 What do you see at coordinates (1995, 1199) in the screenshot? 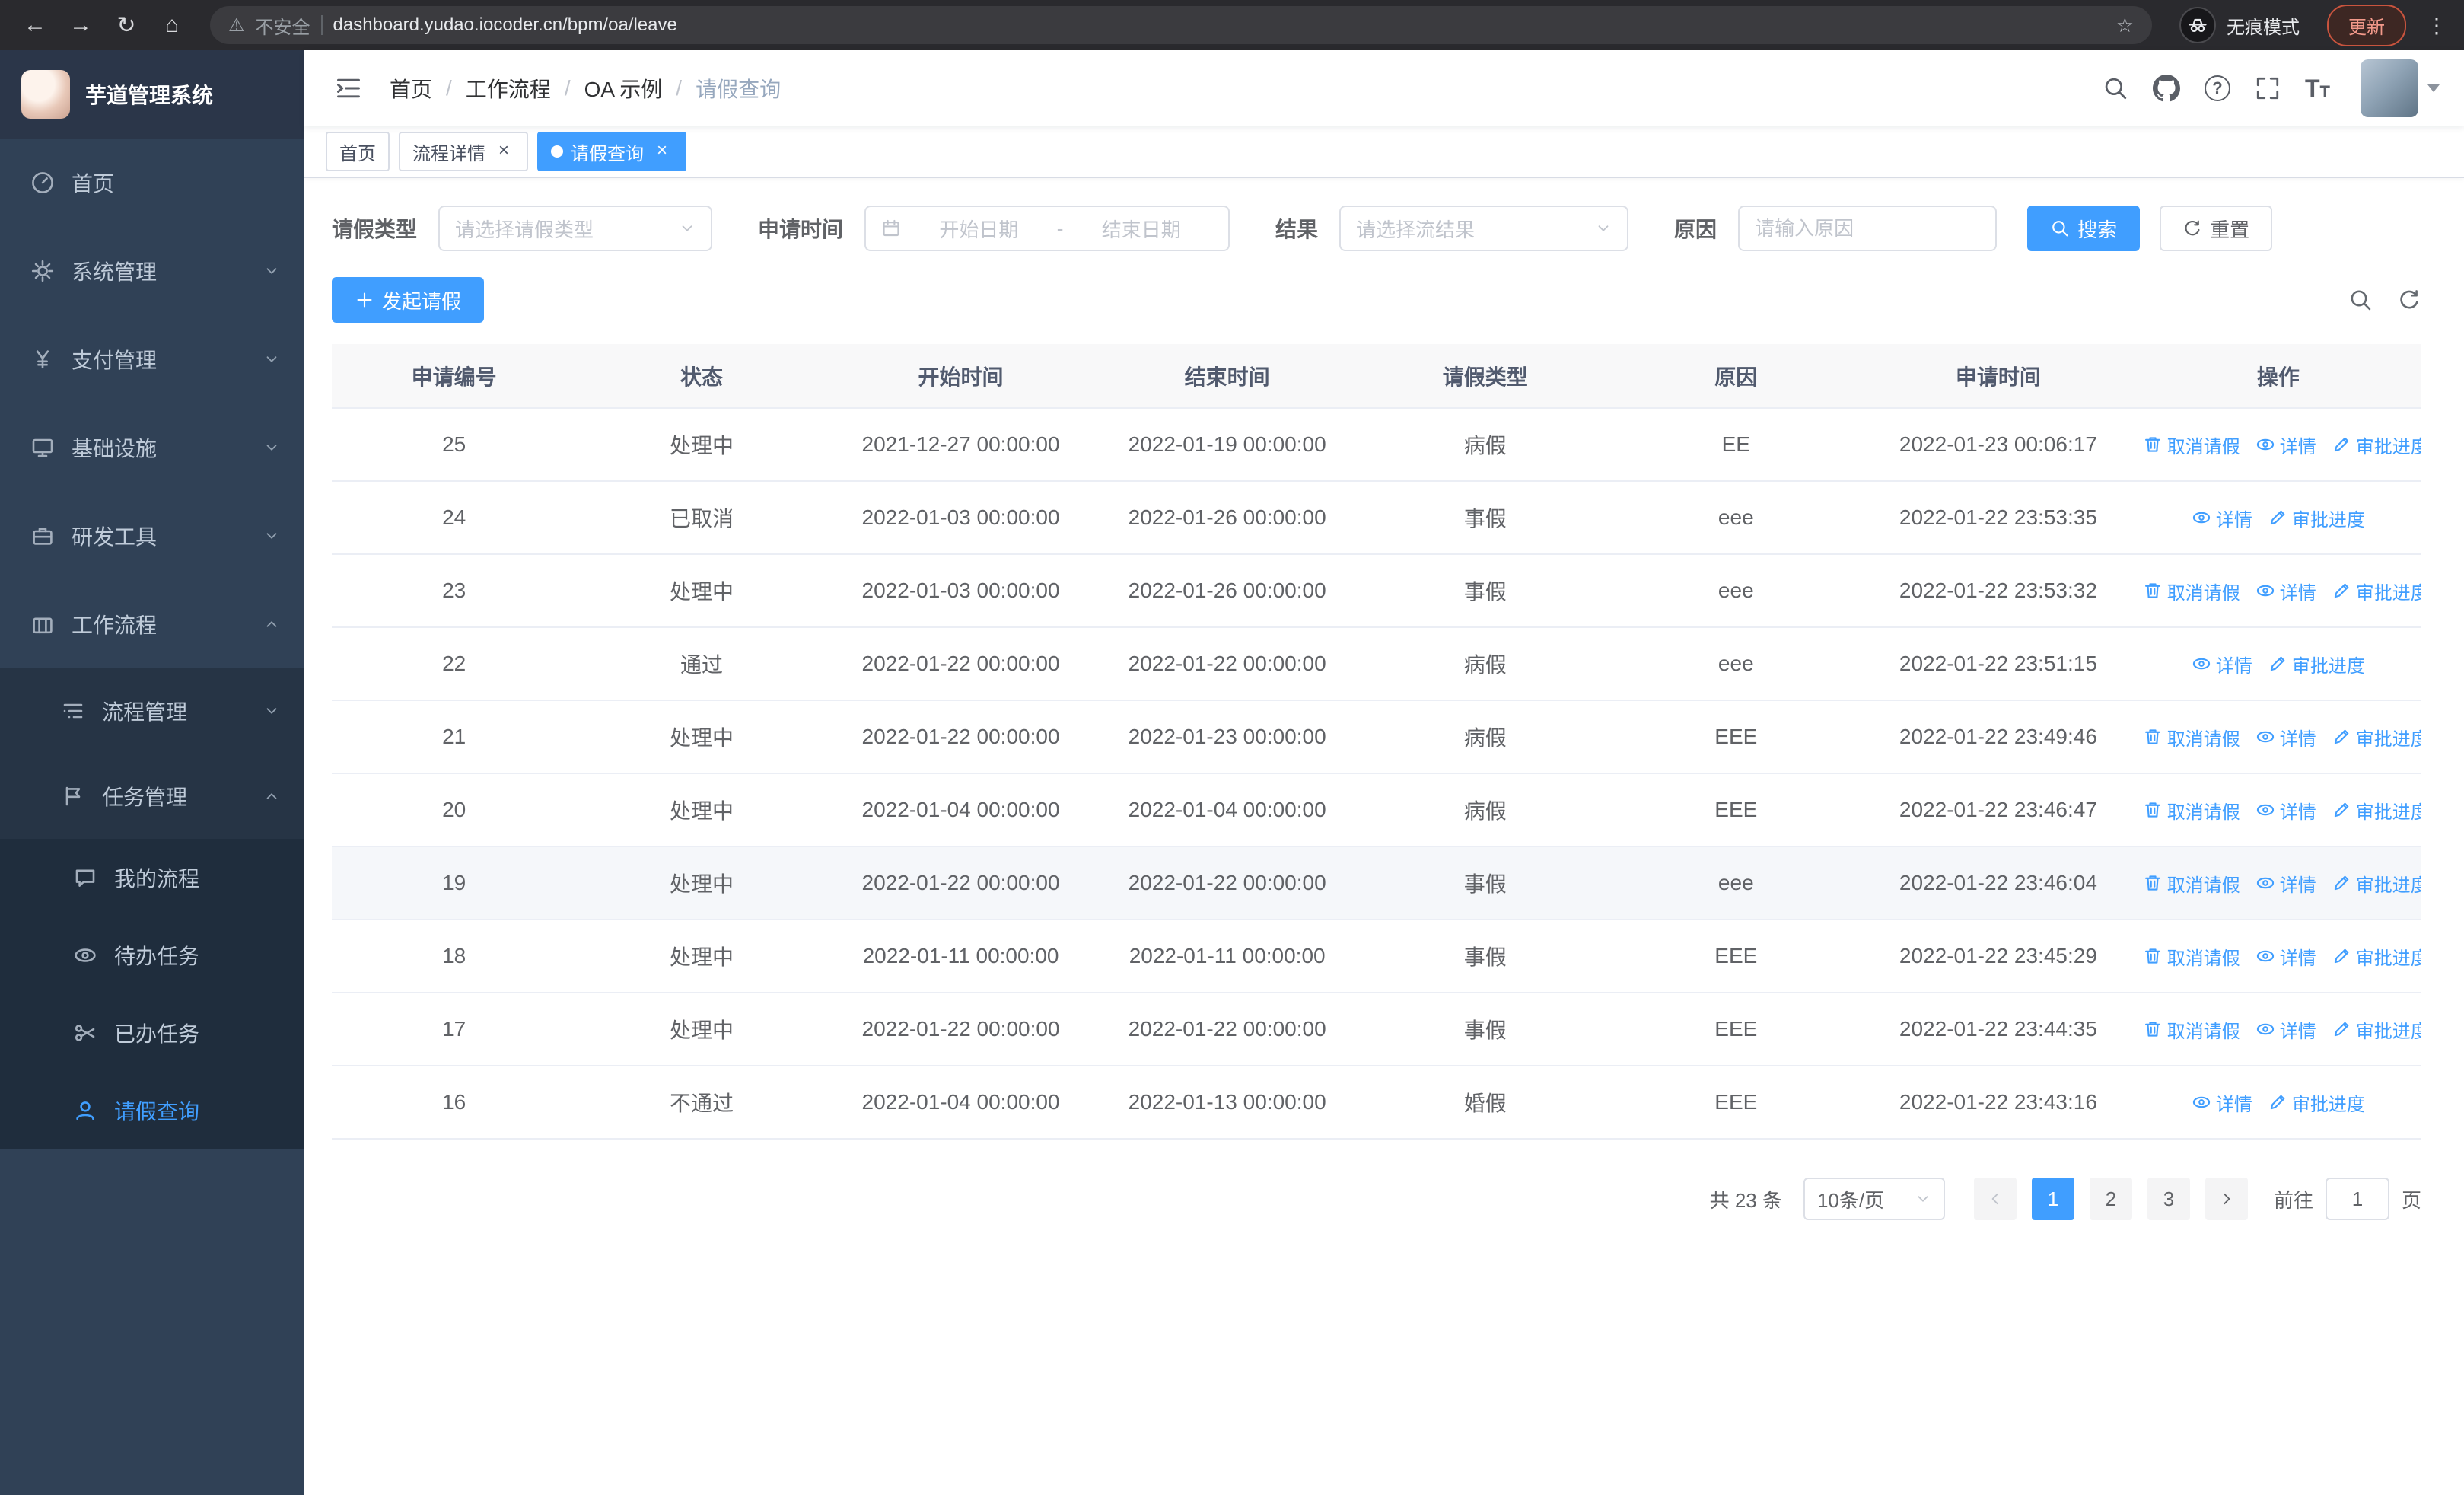
I see `prev-page-button` at bounding box center [1995, 1199].